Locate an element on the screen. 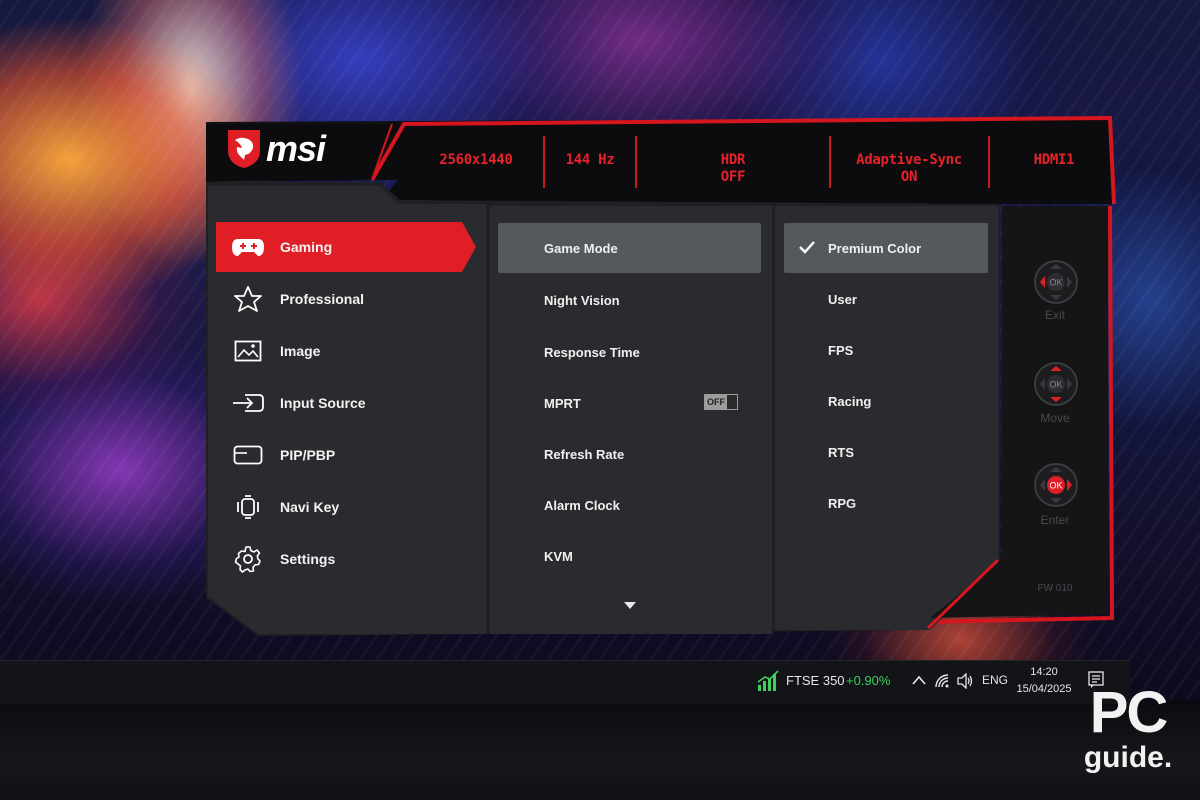  submenu-item-label: Response Time is located at coordinates (592, 352).